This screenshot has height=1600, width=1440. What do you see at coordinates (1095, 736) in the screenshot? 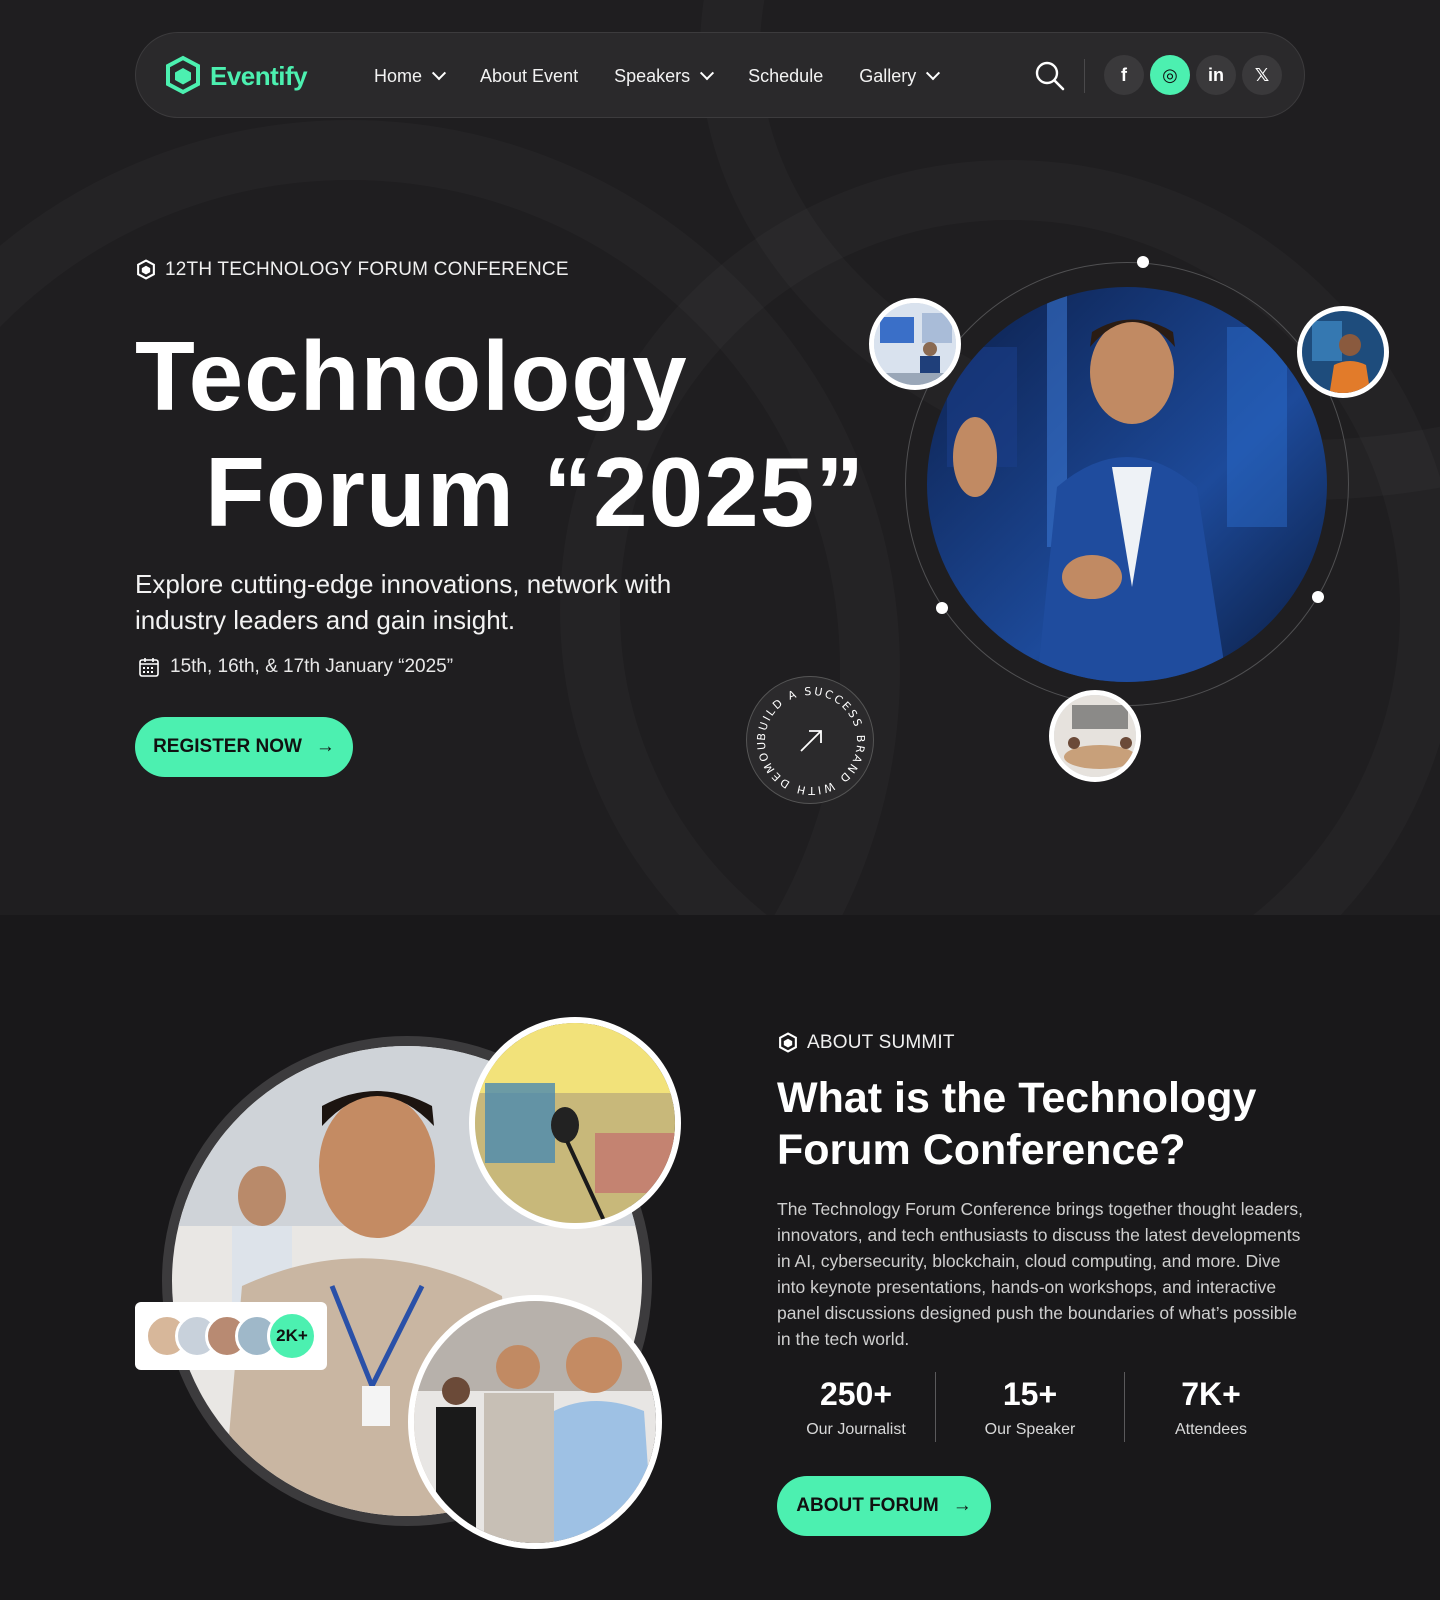
I see `gallery-thumb-meeting` at bounding box center [1095, 736].